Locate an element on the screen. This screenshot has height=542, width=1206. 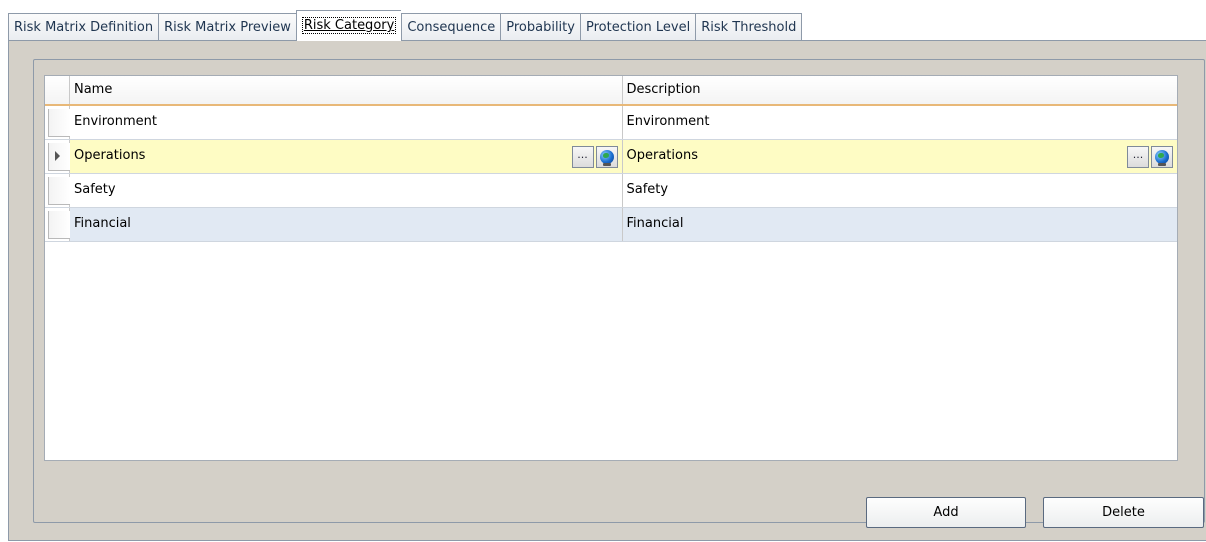
add-button: Add is located at coordinates (946, 512).